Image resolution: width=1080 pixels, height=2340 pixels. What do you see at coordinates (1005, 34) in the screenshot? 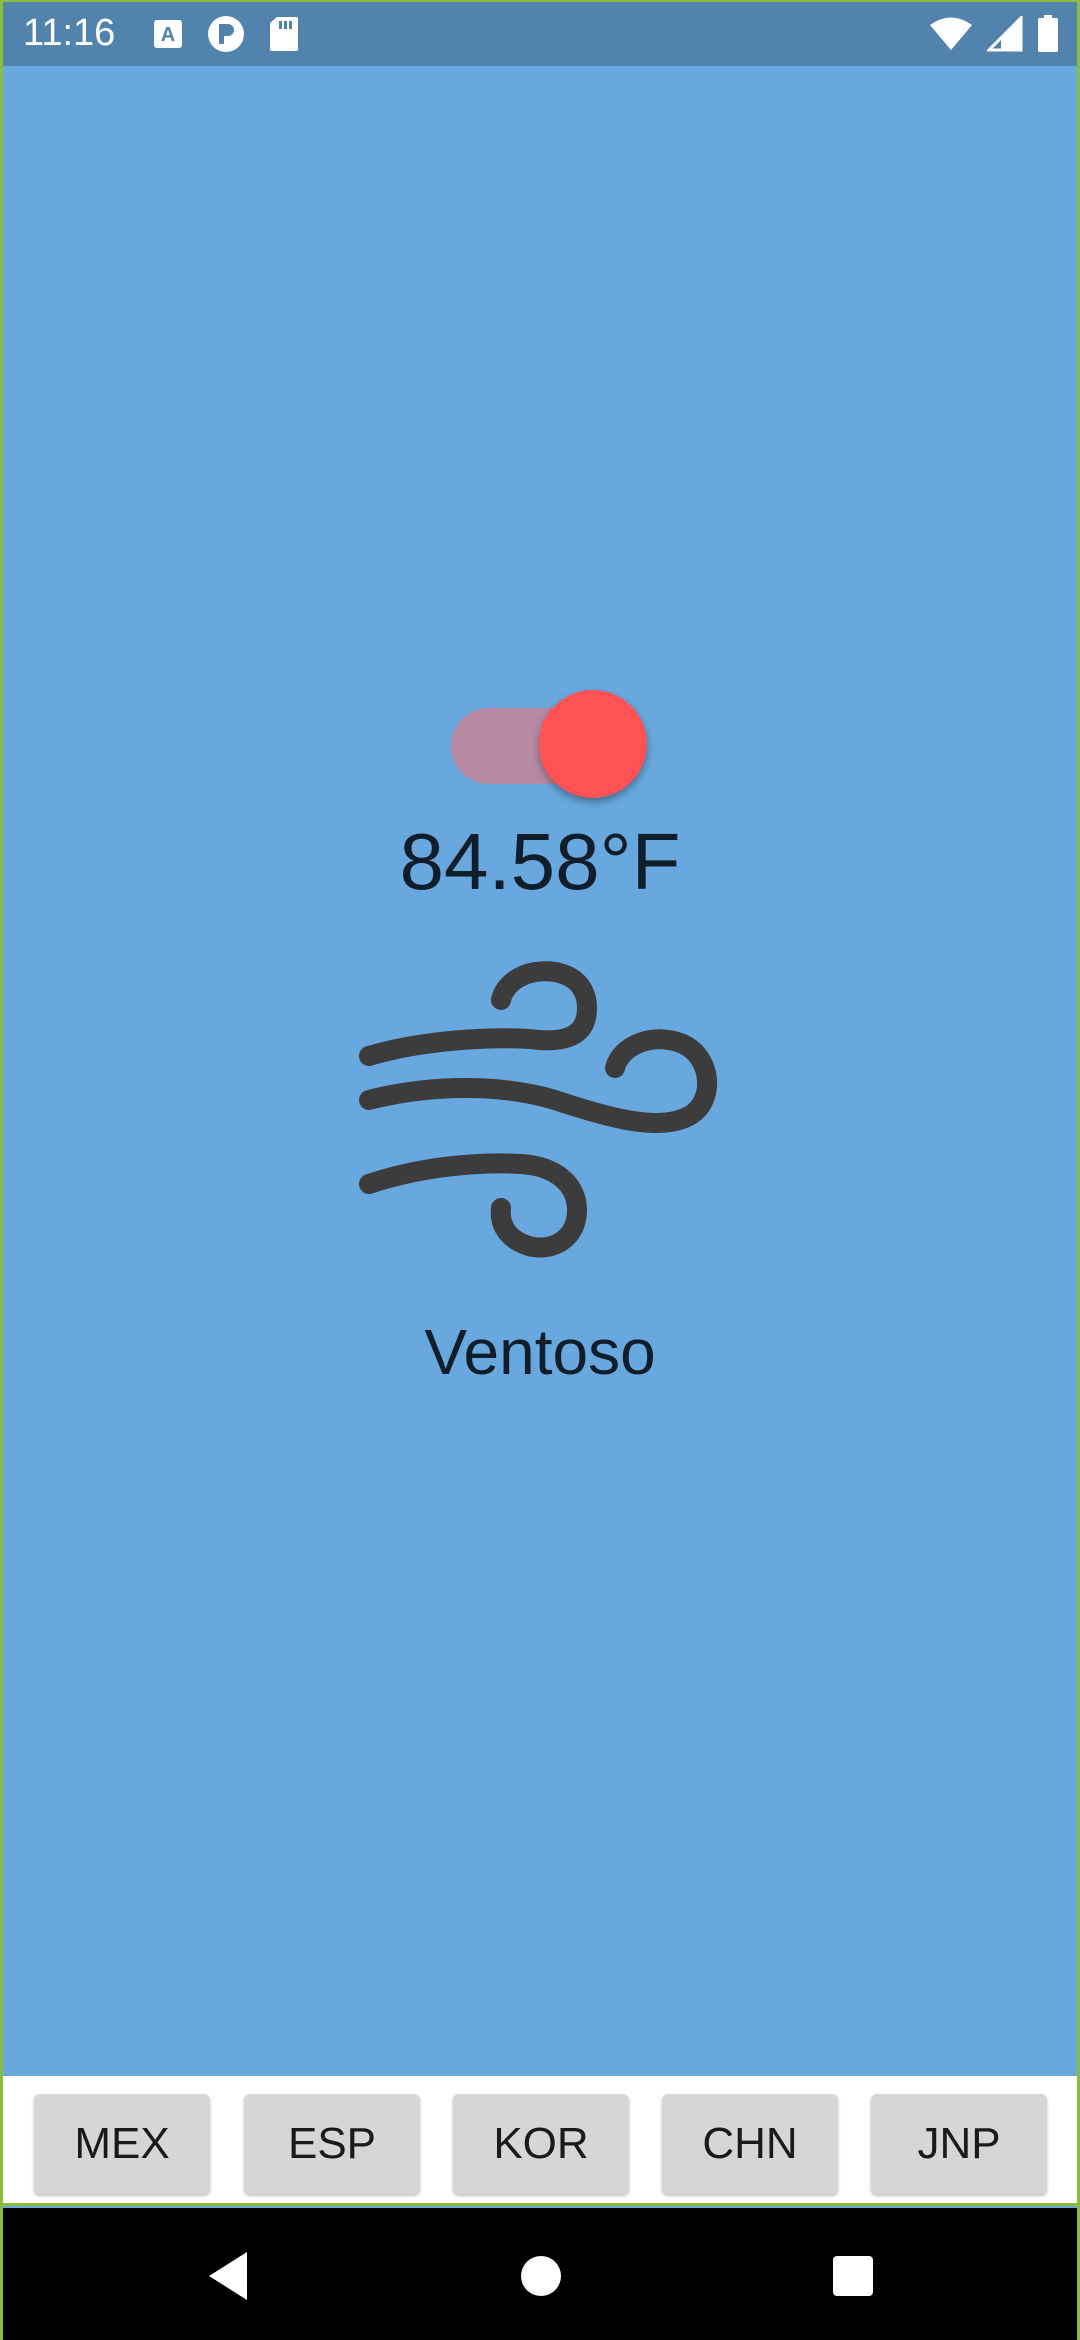
I see `cellular-signal-icon` at bounding box center [1005, 34].